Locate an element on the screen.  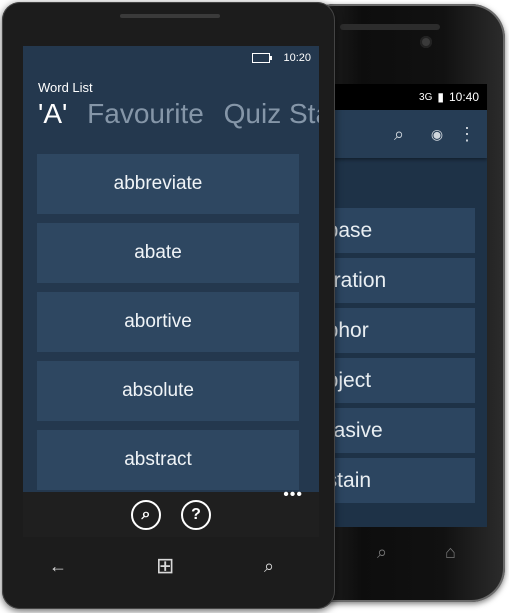
home-icon: ⌂ is located at coordinates (450, 552).